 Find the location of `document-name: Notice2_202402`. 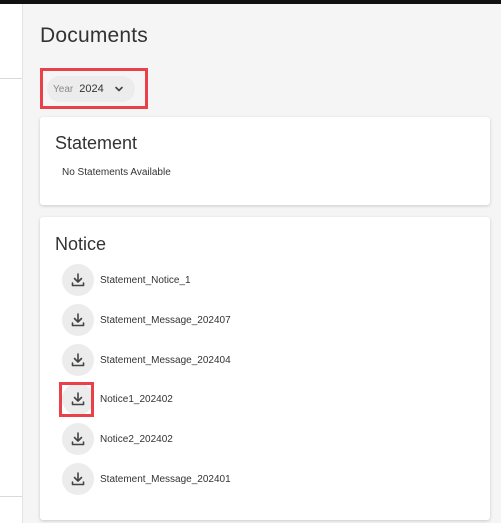

document-name: Notice2_202402 is located at coordinates (136, 439).